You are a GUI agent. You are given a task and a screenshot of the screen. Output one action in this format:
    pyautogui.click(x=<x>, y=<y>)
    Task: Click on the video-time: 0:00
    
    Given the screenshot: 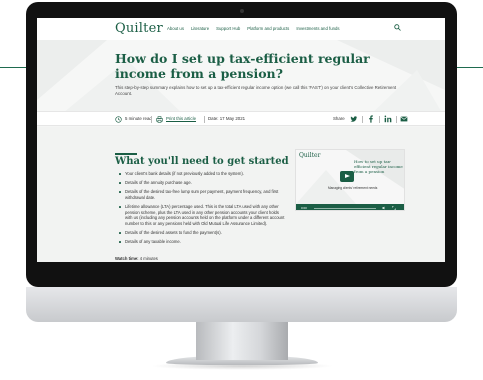 What is the action you would take?
    pyautogui.click(x=304, y=208)
    